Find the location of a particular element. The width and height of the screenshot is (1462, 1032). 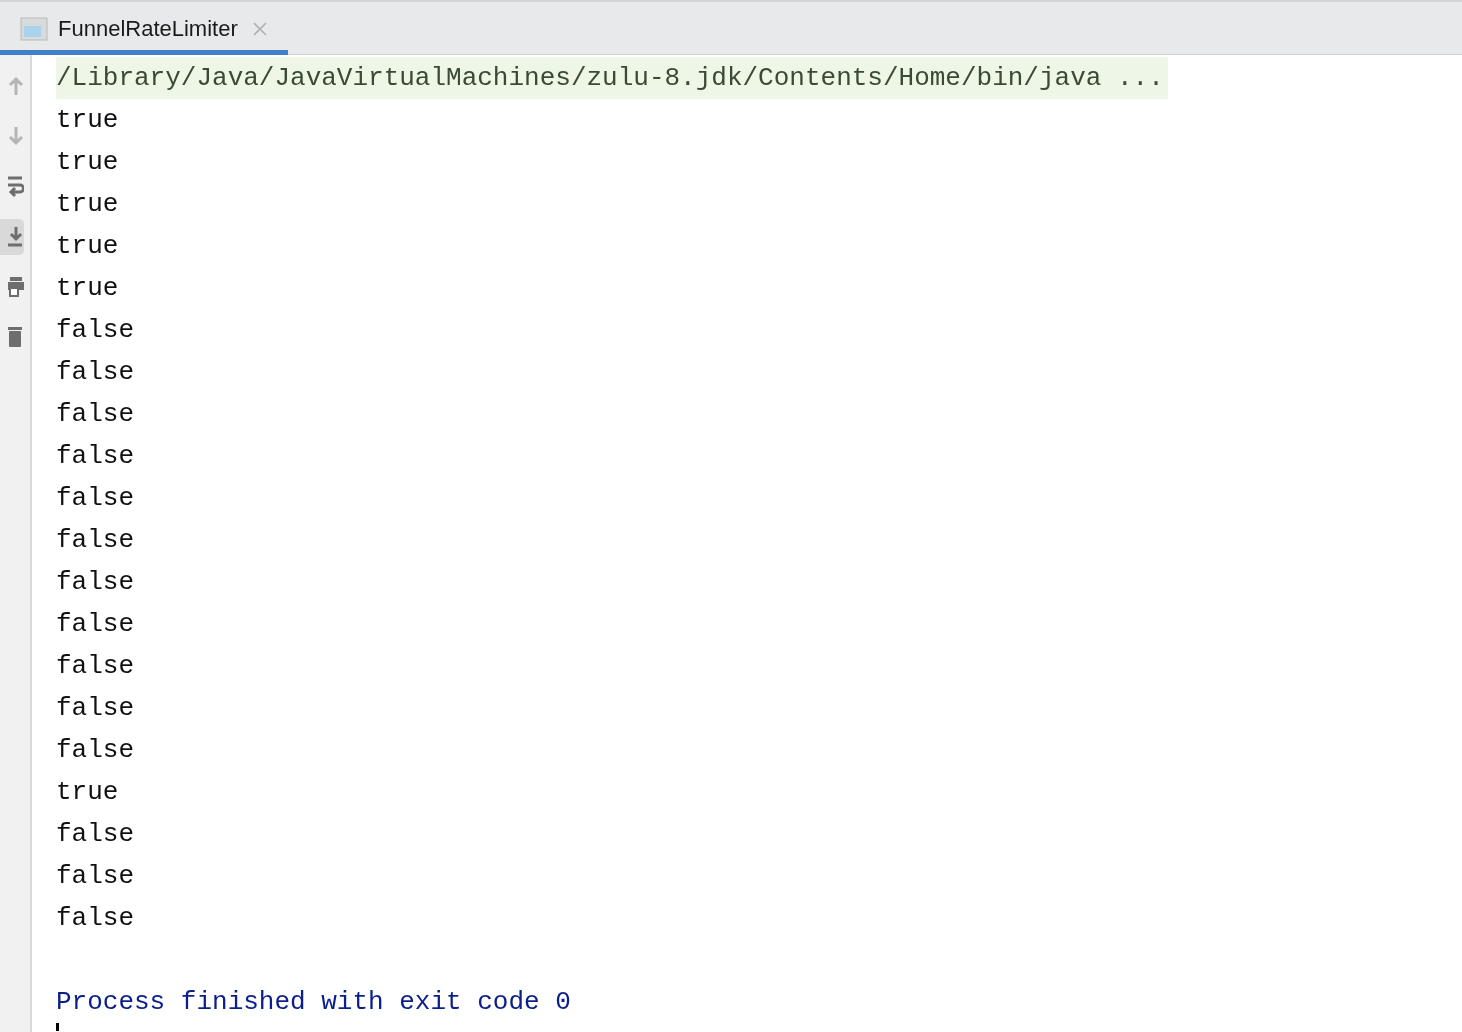

exit-message: Process finished with exit code 0 is located at coordinates (313, 1002).